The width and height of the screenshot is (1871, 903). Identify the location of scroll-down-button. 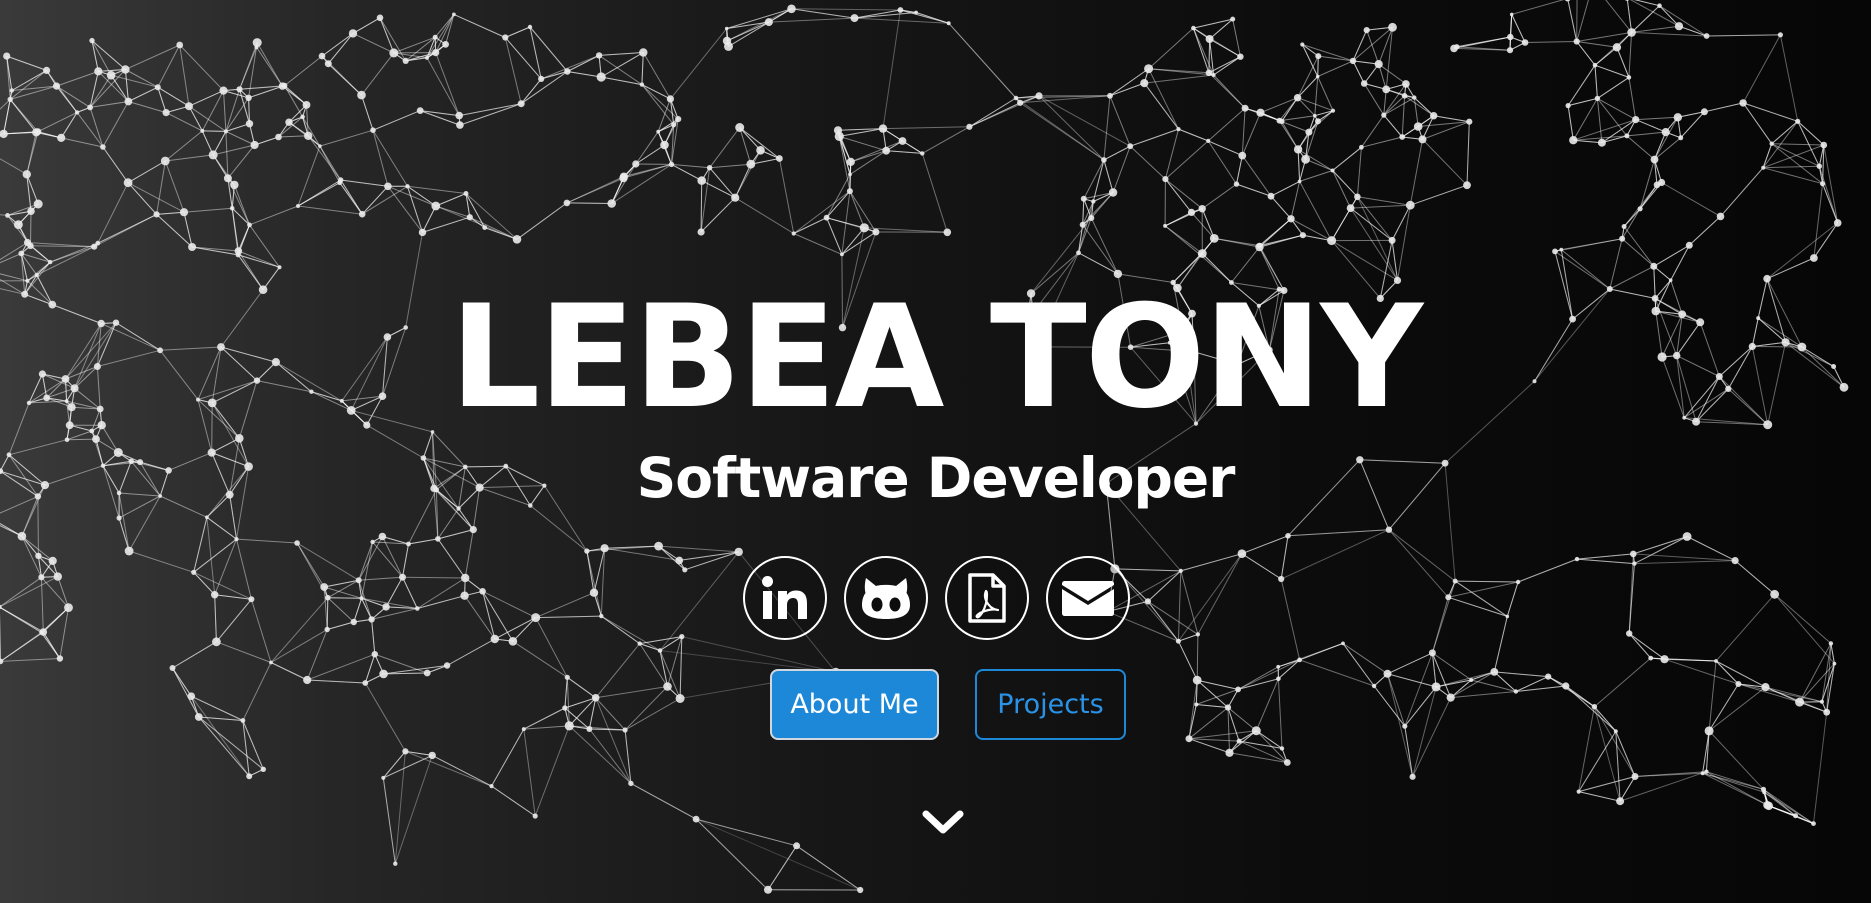
(943, 823).